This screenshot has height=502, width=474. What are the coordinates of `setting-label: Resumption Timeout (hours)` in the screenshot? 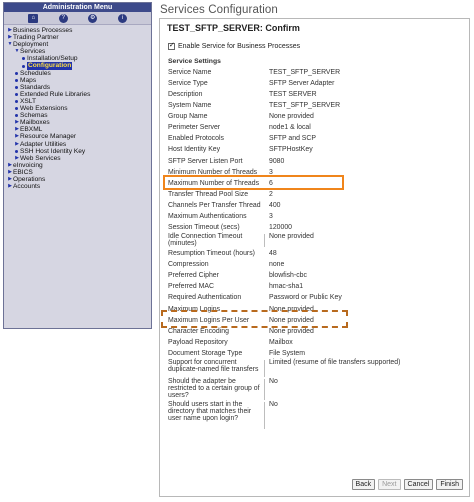 It's located at (211, 253).